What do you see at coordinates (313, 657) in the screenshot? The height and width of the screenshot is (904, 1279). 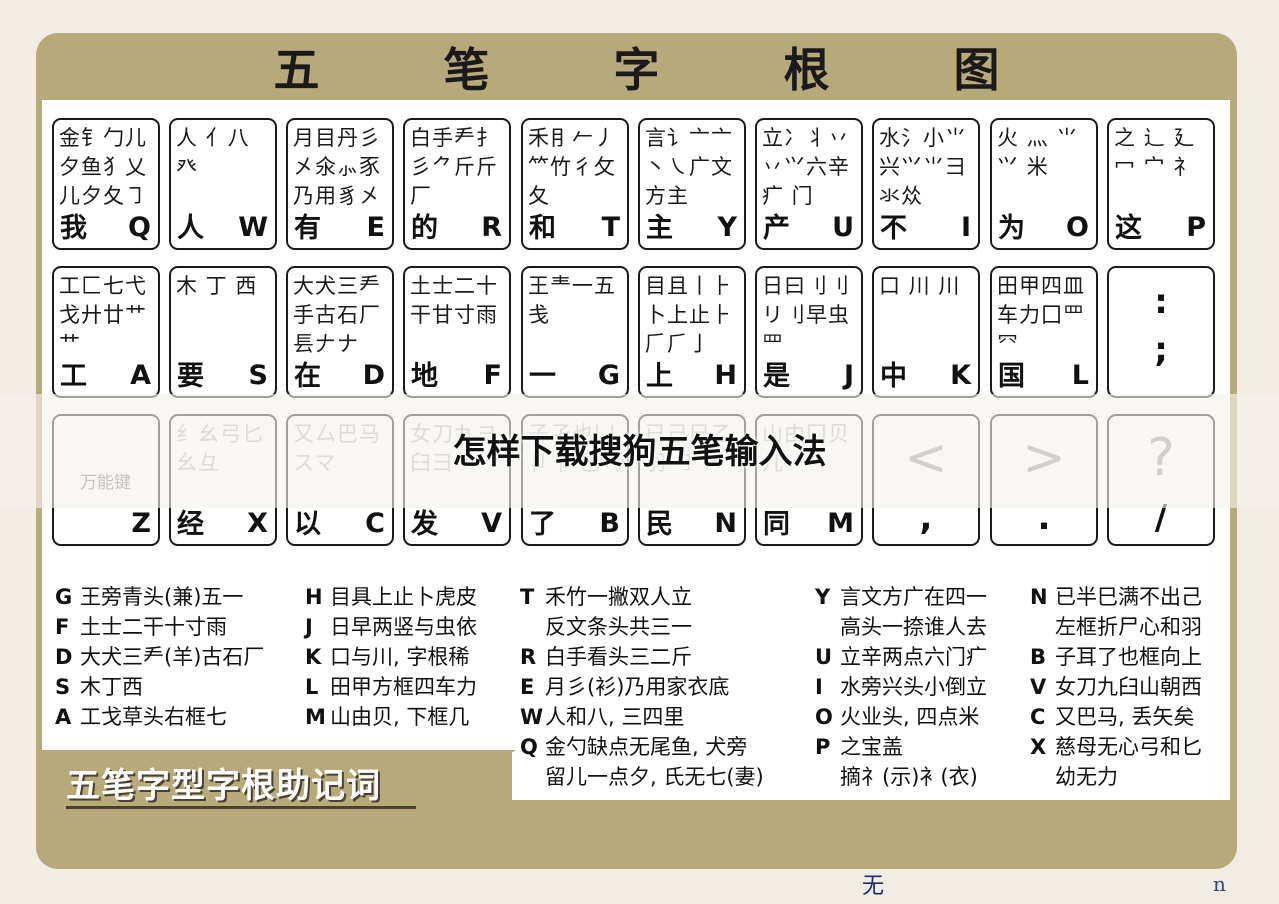 I see `mnemonic-key: K` at bounding box center [313, 657].